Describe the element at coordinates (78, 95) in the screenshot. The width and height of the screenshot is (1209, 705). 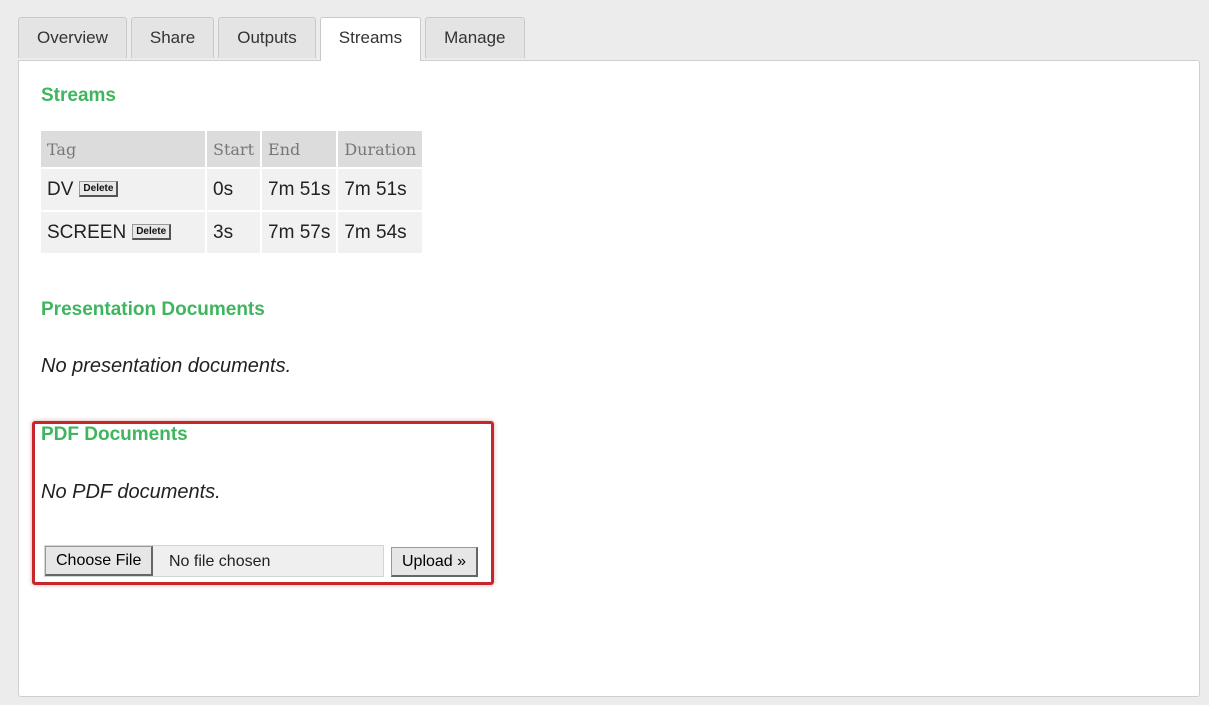
I see `streams-heading: Streams` at that location.